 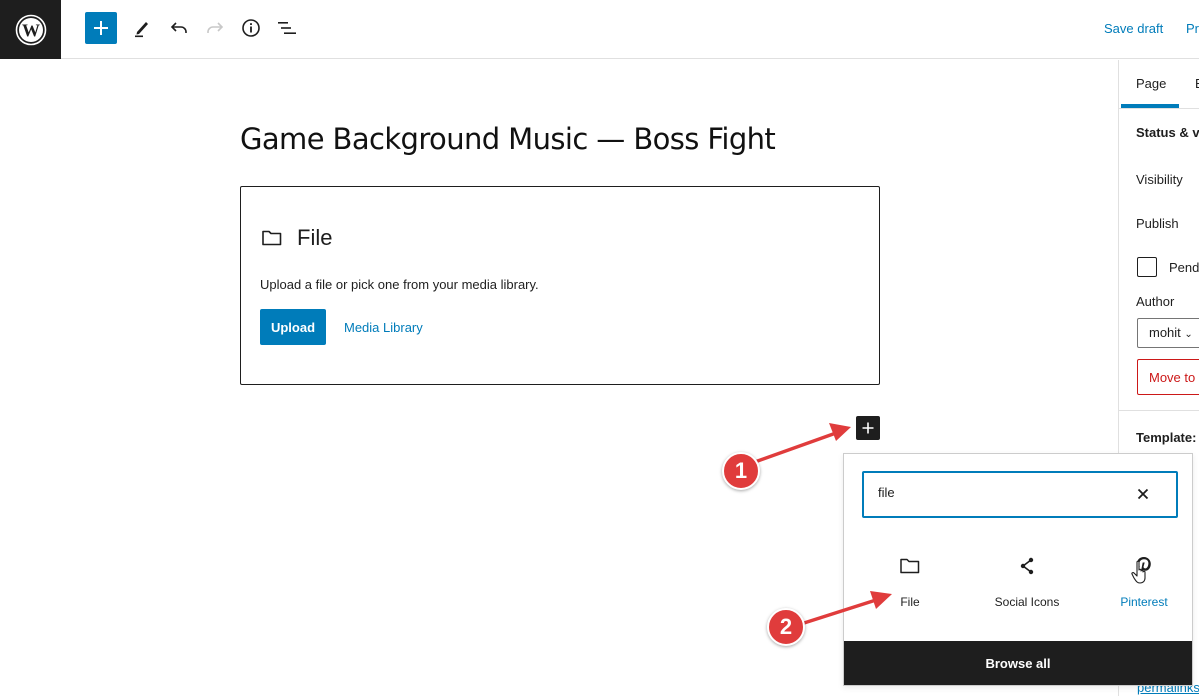 What do you see at coordinates (1159, 410) in the screenshot?
I see `panel-divider` at bounding box center [1159, 410].